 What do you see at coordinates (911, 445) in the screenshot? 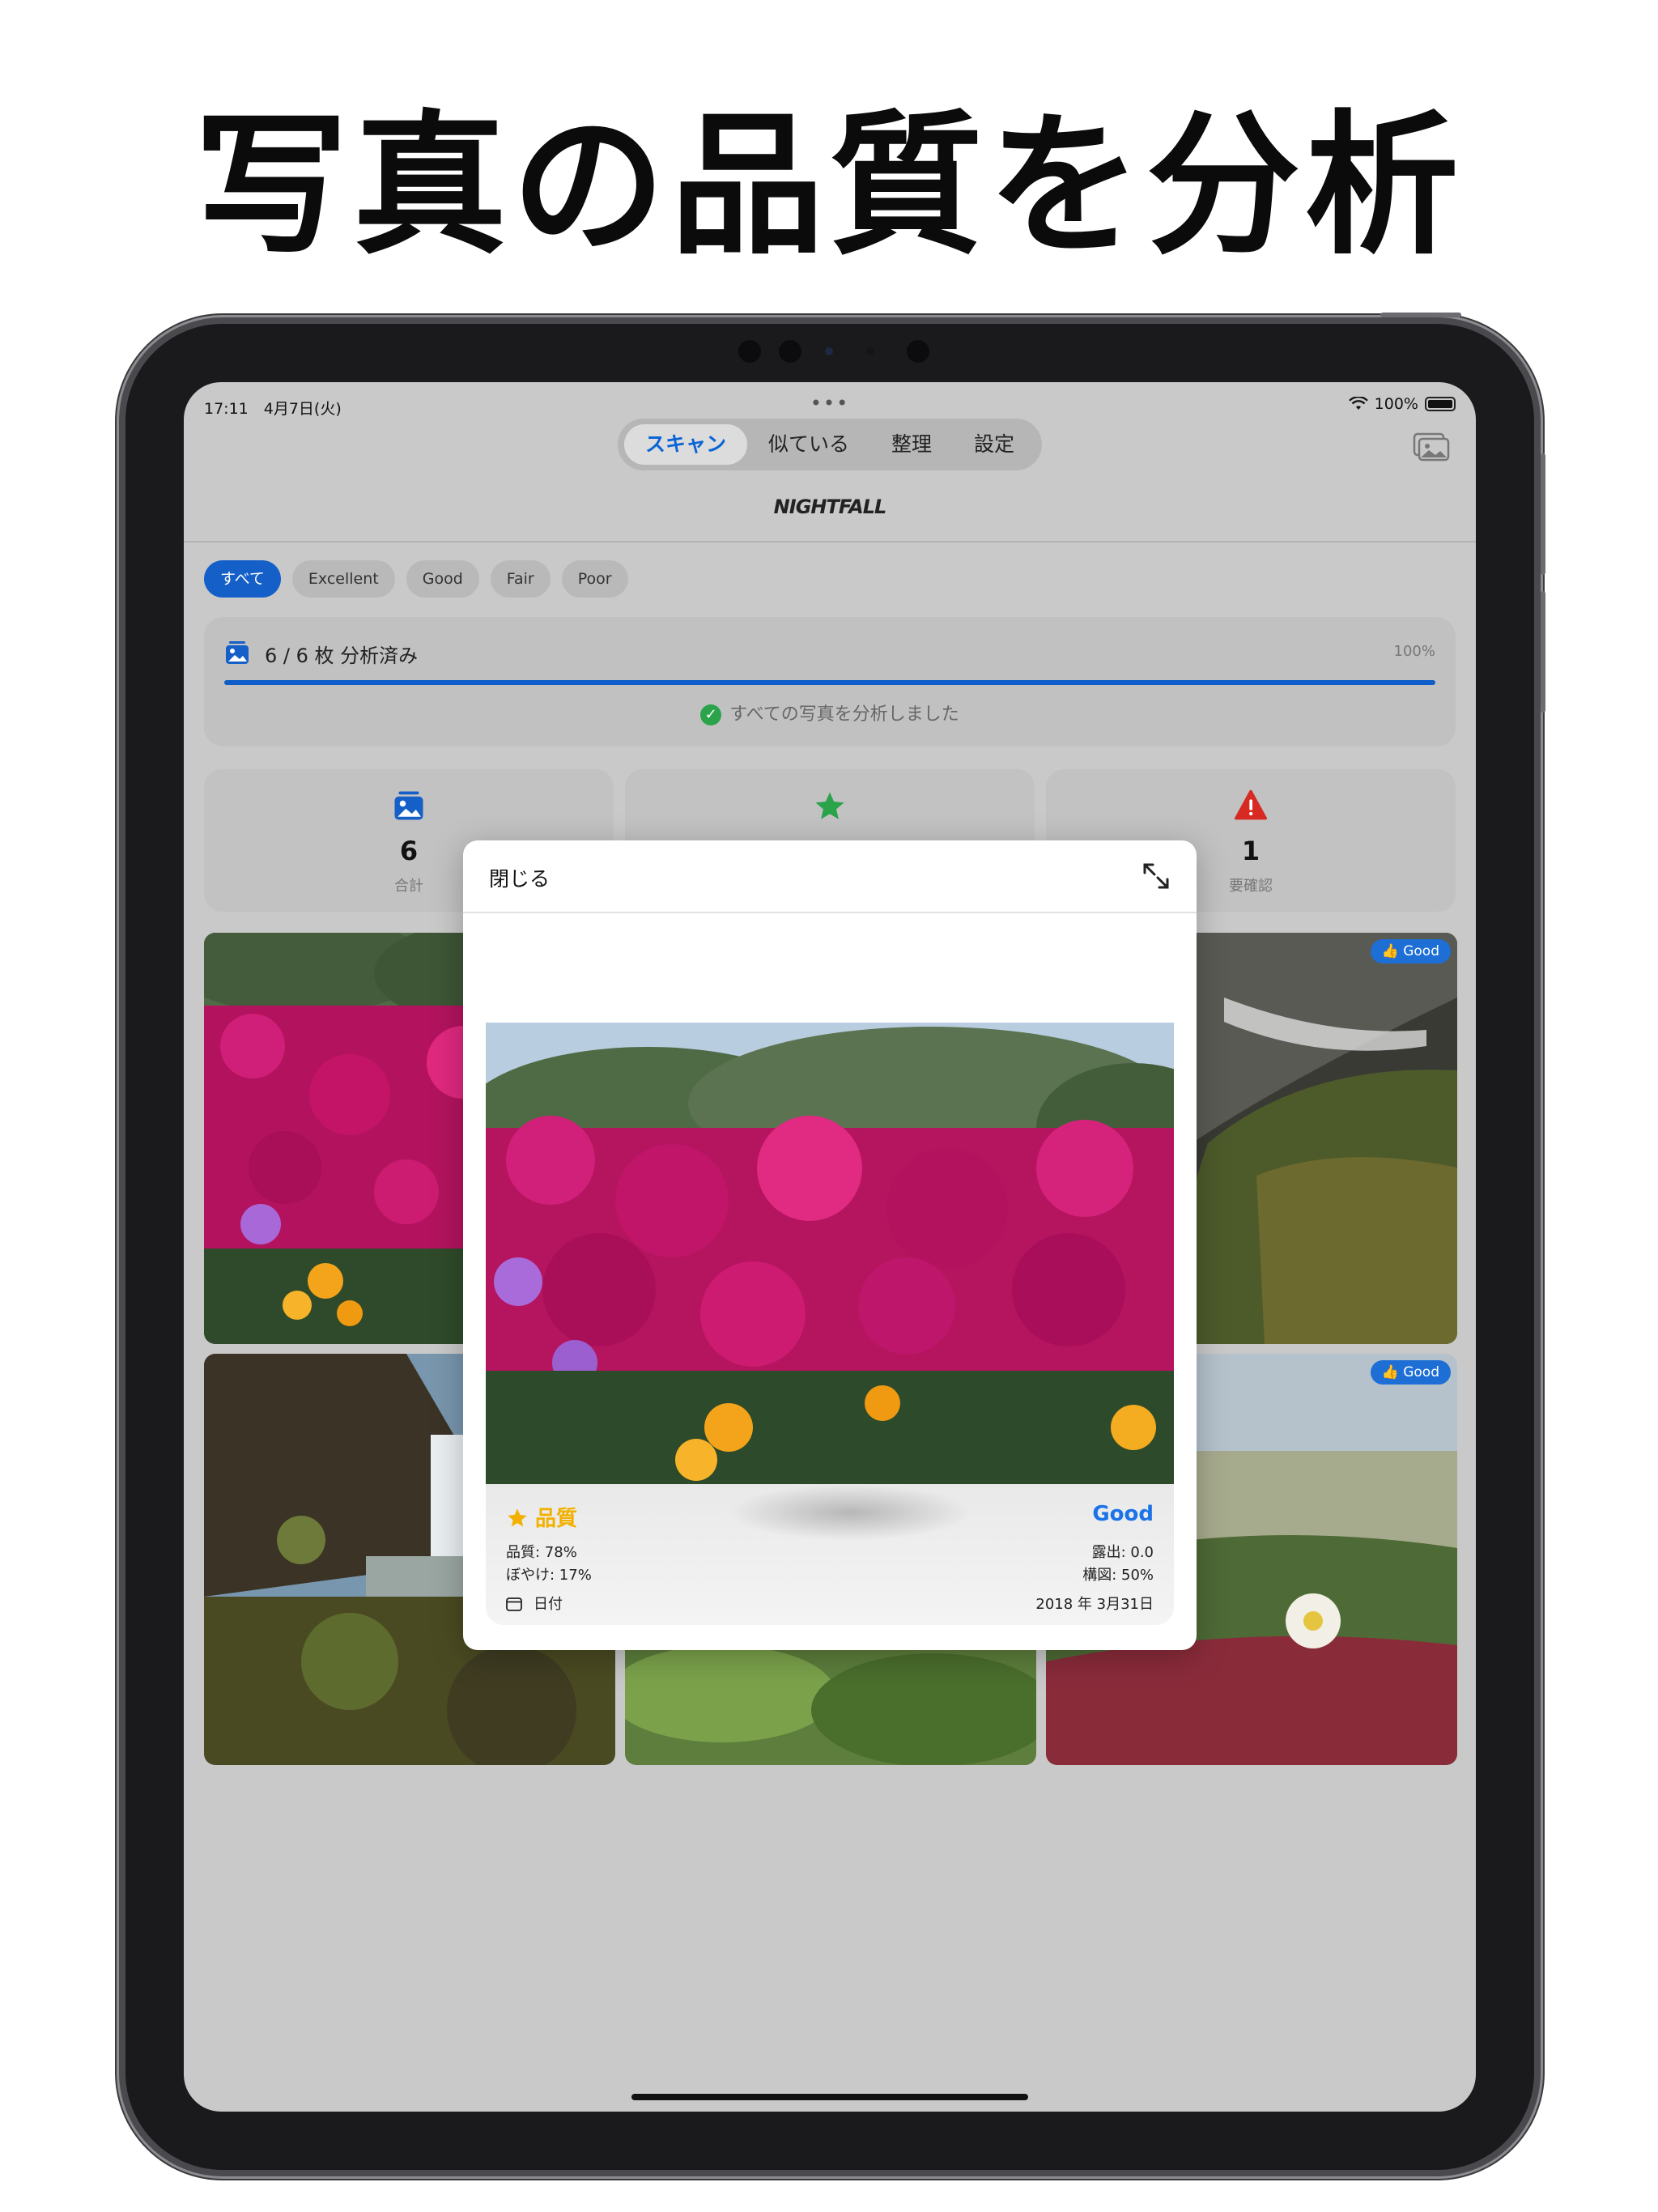
I see `tab-organize: 整理` at bounding box center [911, 445].